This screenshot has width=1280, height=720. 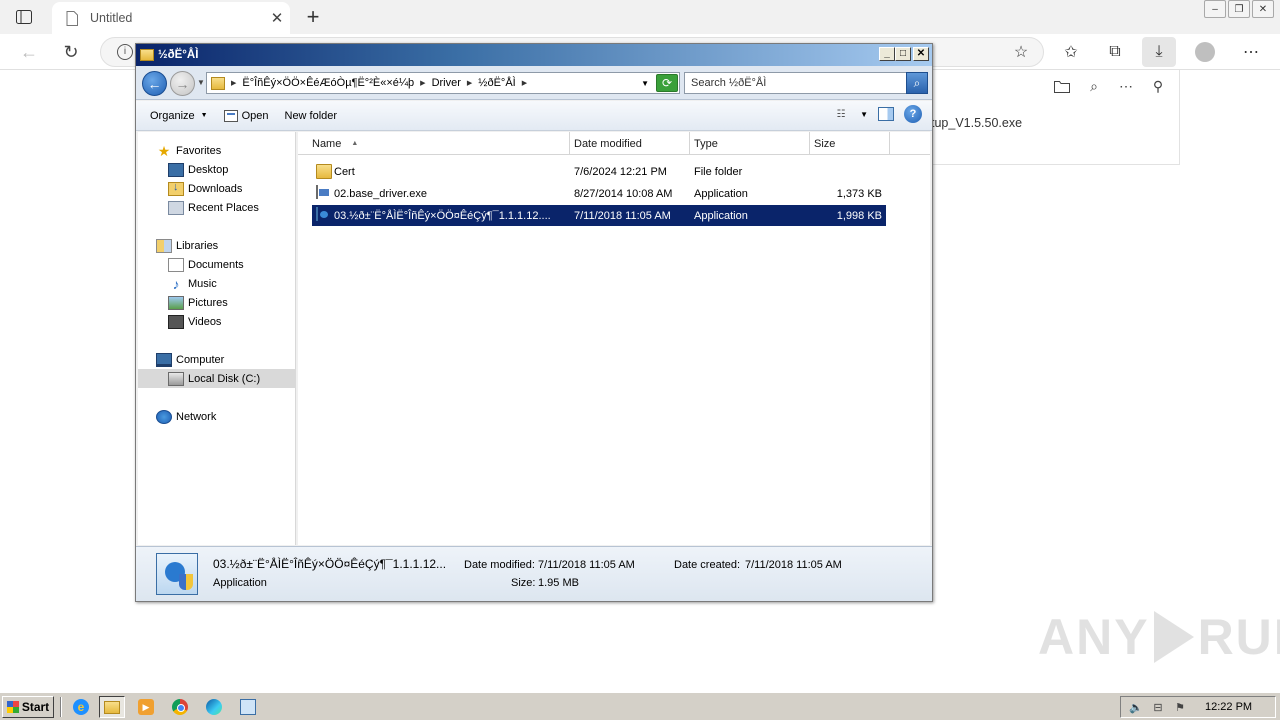 I want to click on browser-window-controls: ‒ ❐ ✕, so click(x=1239, y=9).